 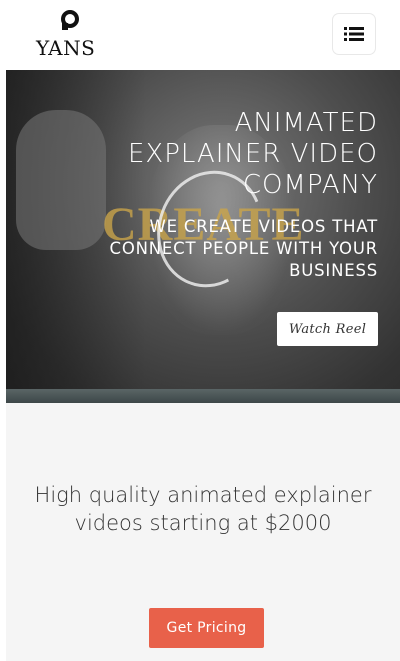 I want to click on site-header: YANS, so click(x=200, y=35).